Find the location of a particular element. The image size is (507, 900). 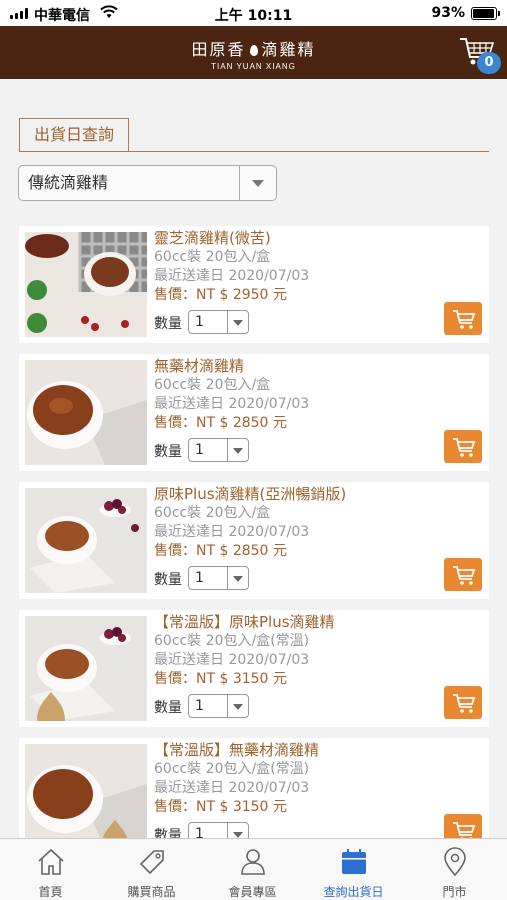

home-icon is located at coordinates (51, 861).